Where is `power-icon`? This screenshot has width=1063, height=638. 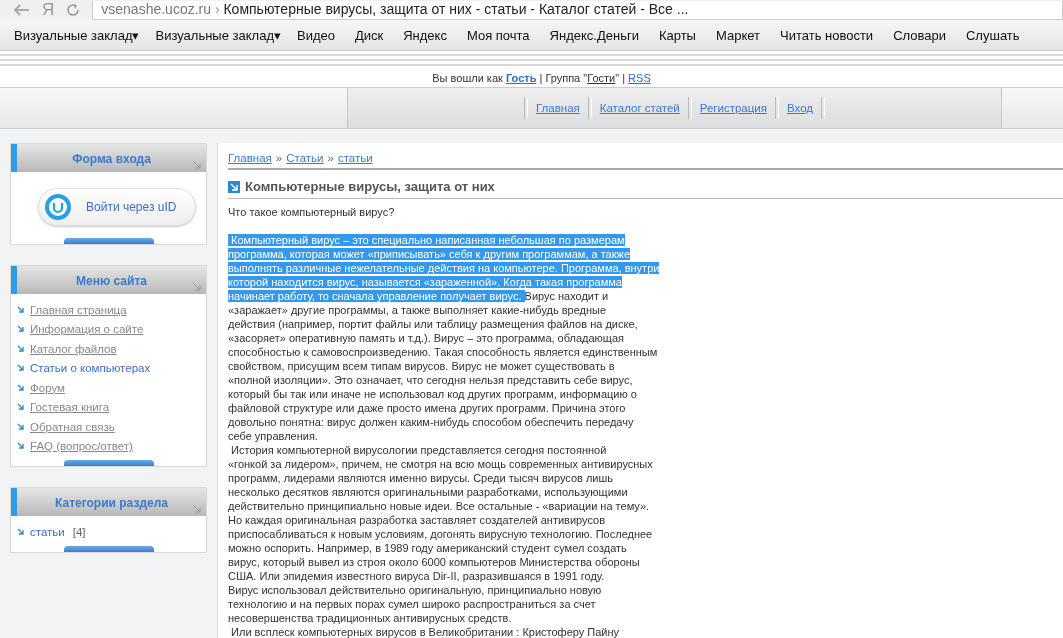
power-icon is located at coordinates (58, 207).